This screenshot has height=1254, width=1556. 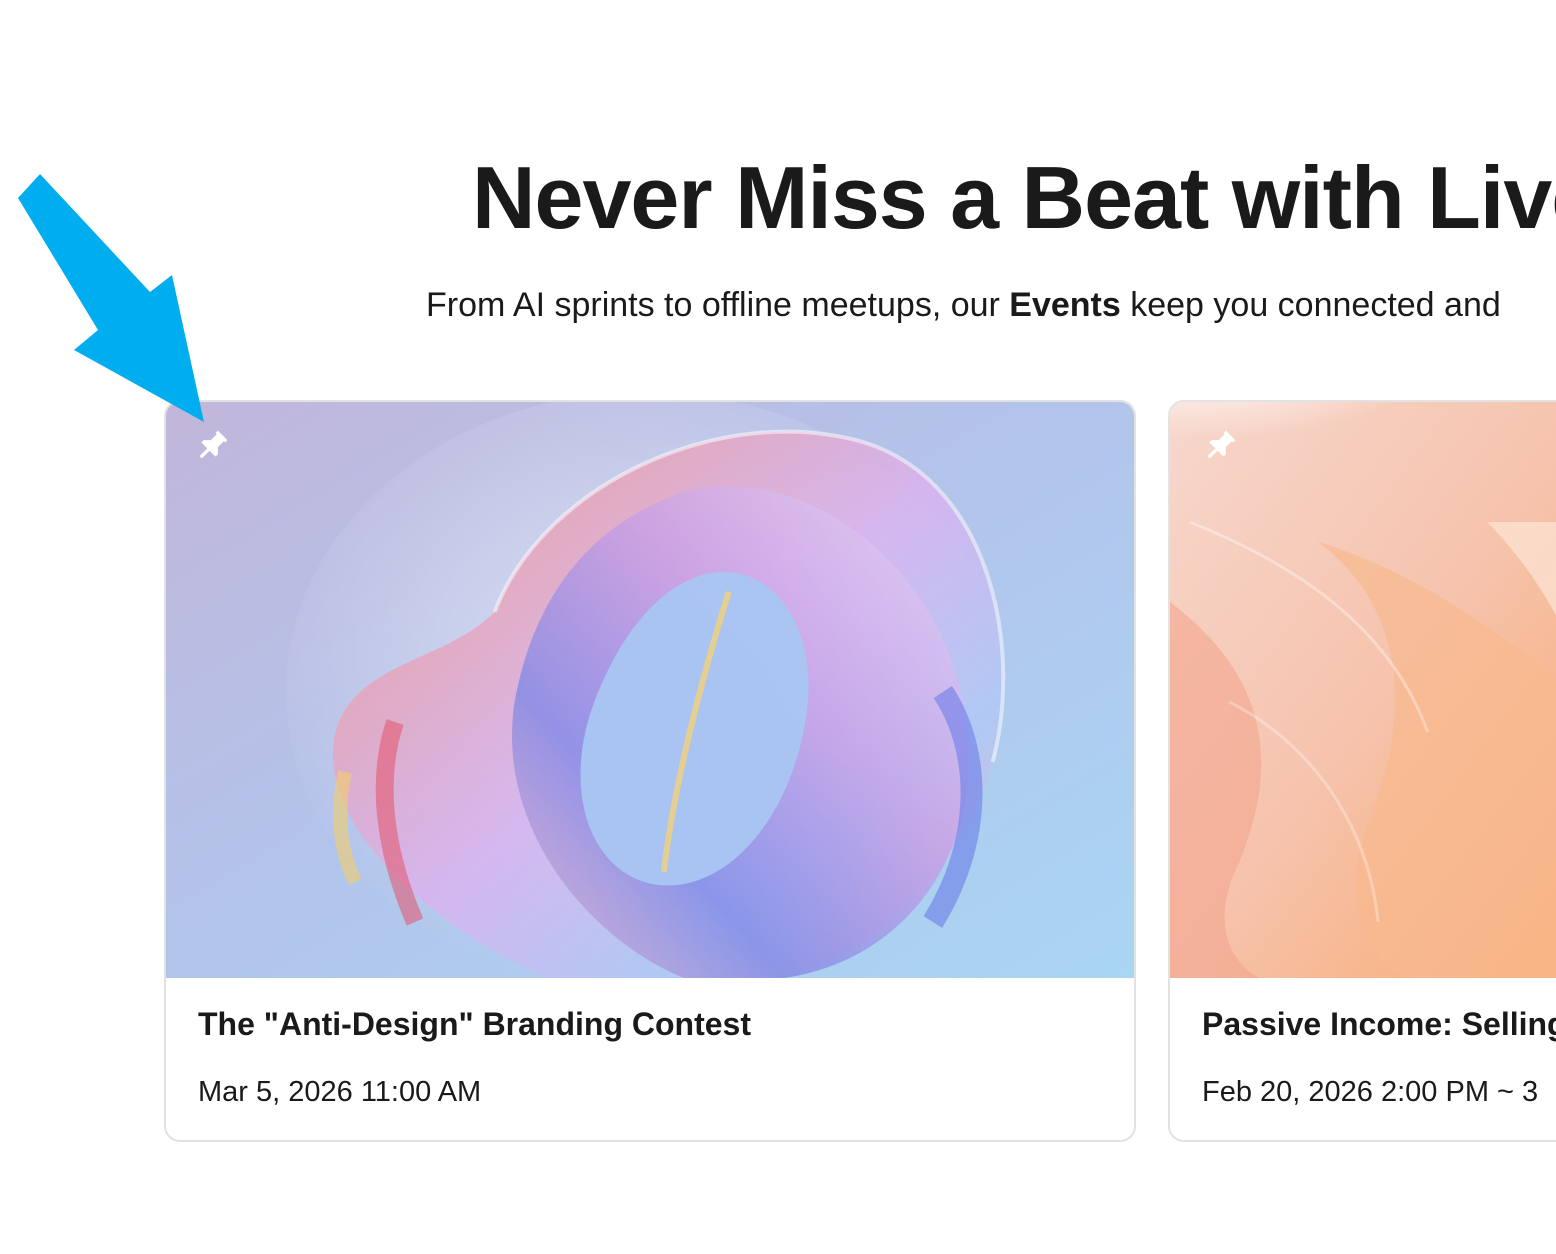 I want to click on event-cover-image, so click(x=1363, y=690).